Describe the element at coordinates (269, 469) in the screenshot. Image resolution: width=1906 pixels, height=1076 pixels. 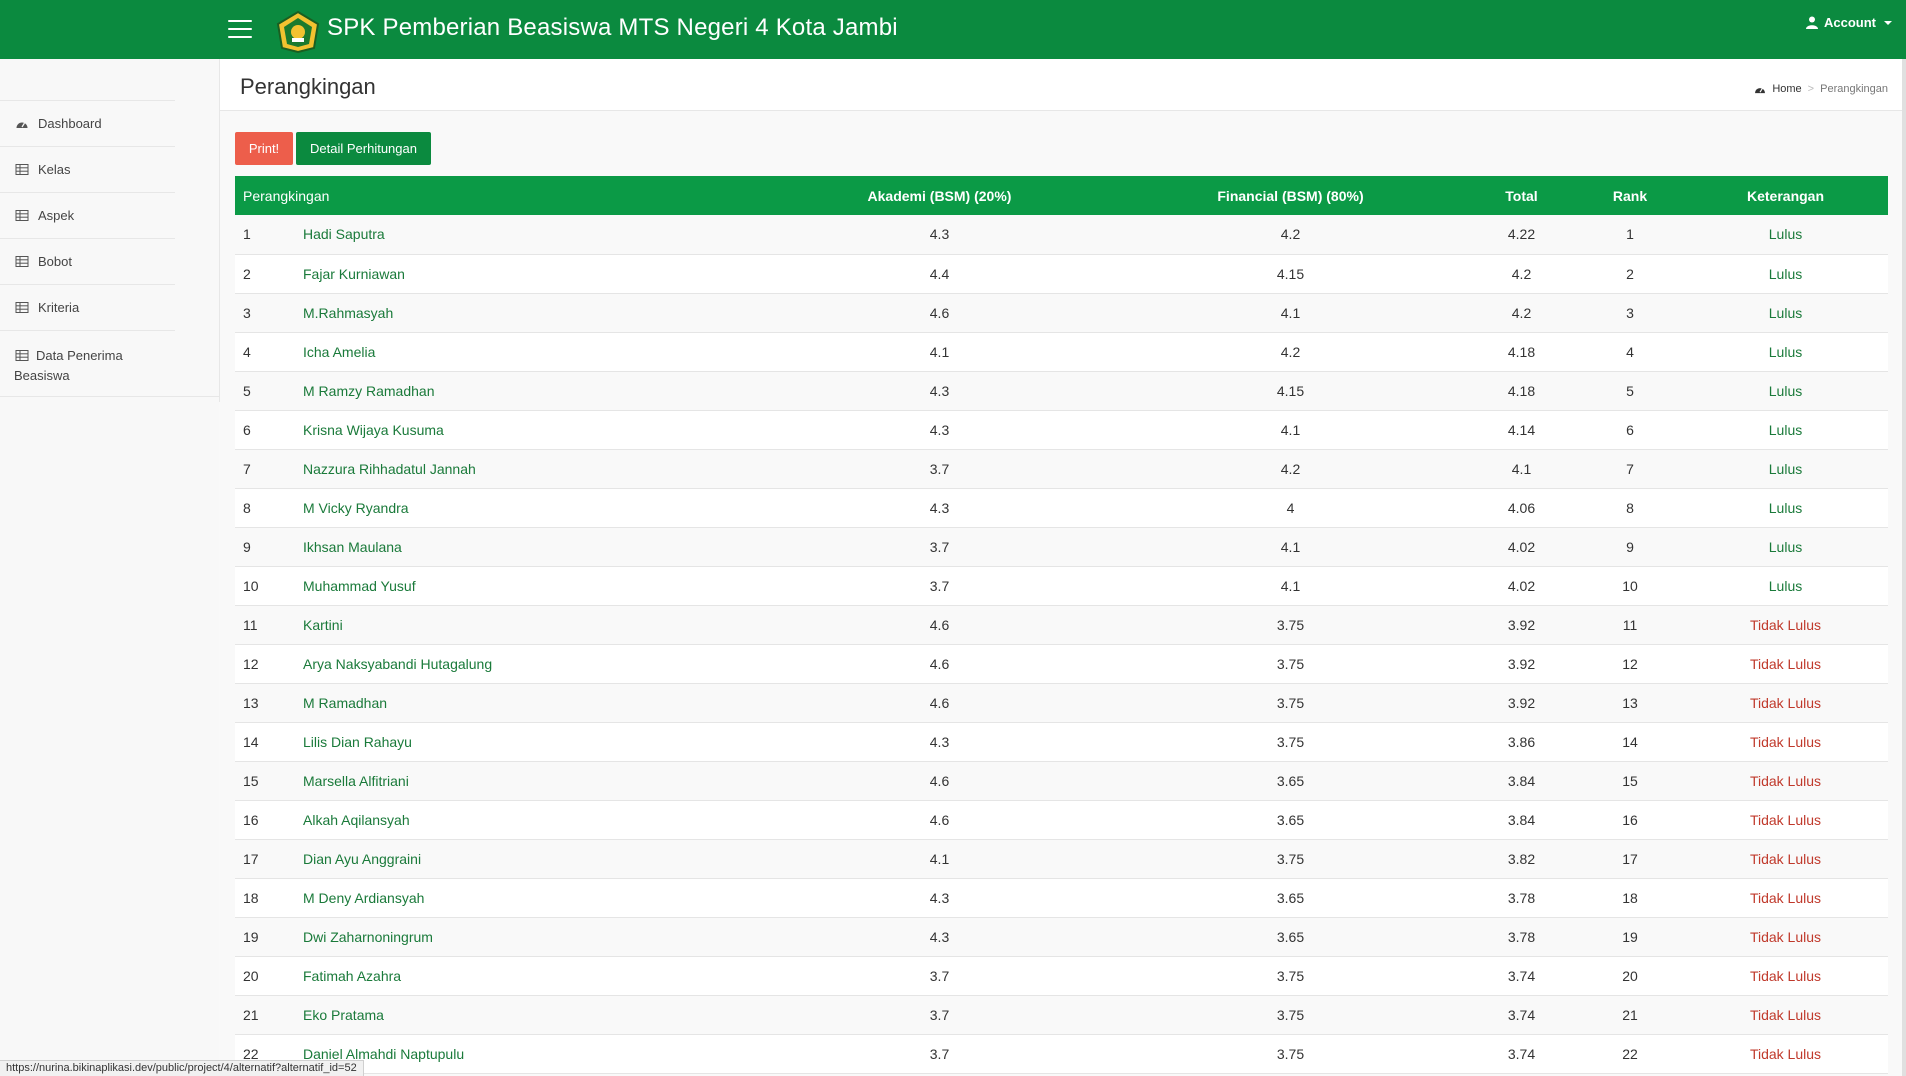
I see `row-number: 7` at that location.